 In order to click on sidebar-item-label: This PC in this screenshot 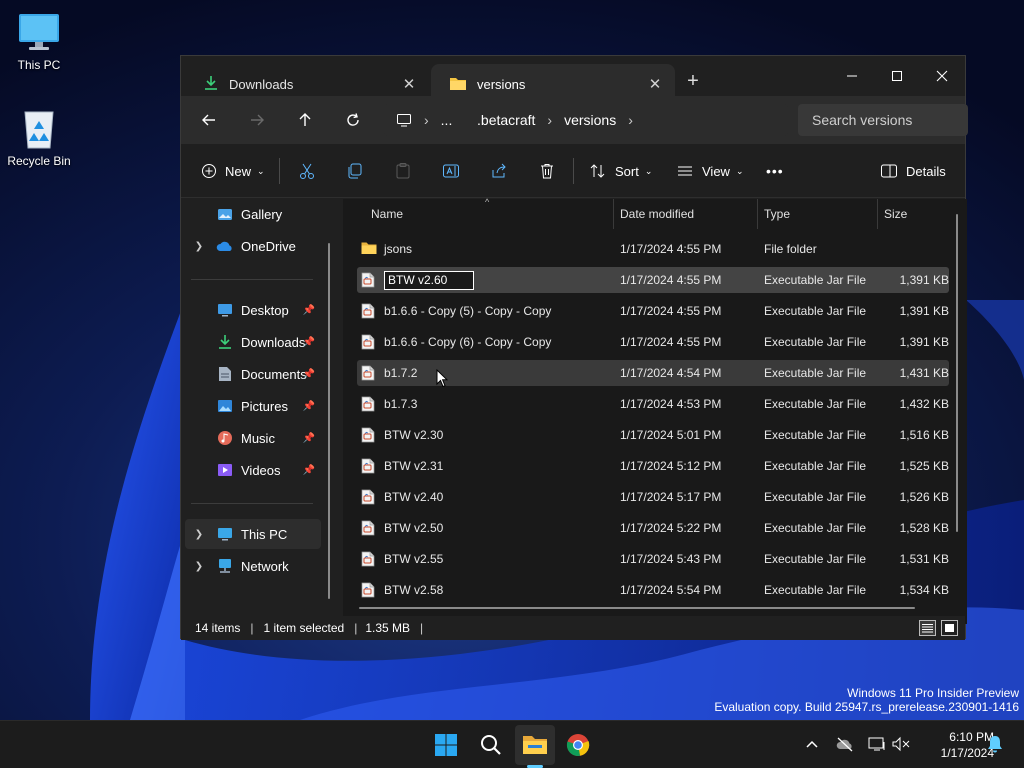, I will do `click(264, 534)`.